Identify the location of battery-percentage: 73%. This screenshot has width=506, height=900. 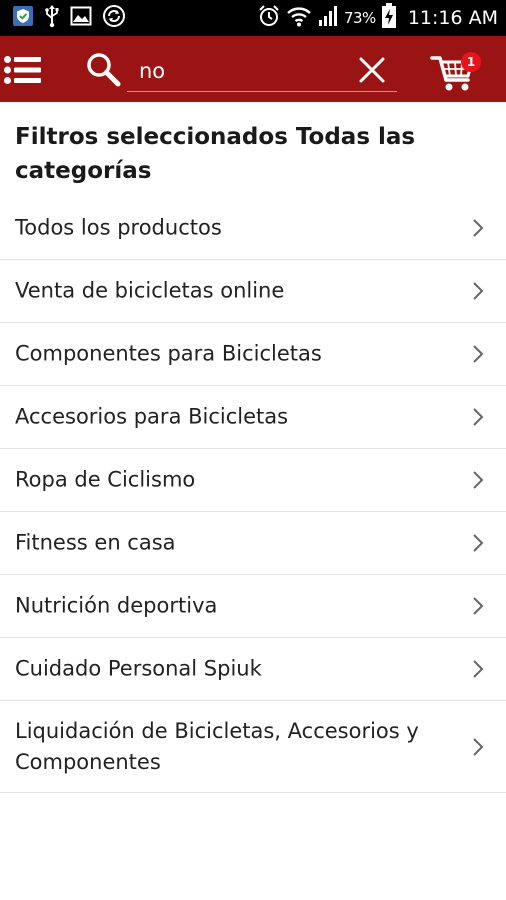
(359, 18).